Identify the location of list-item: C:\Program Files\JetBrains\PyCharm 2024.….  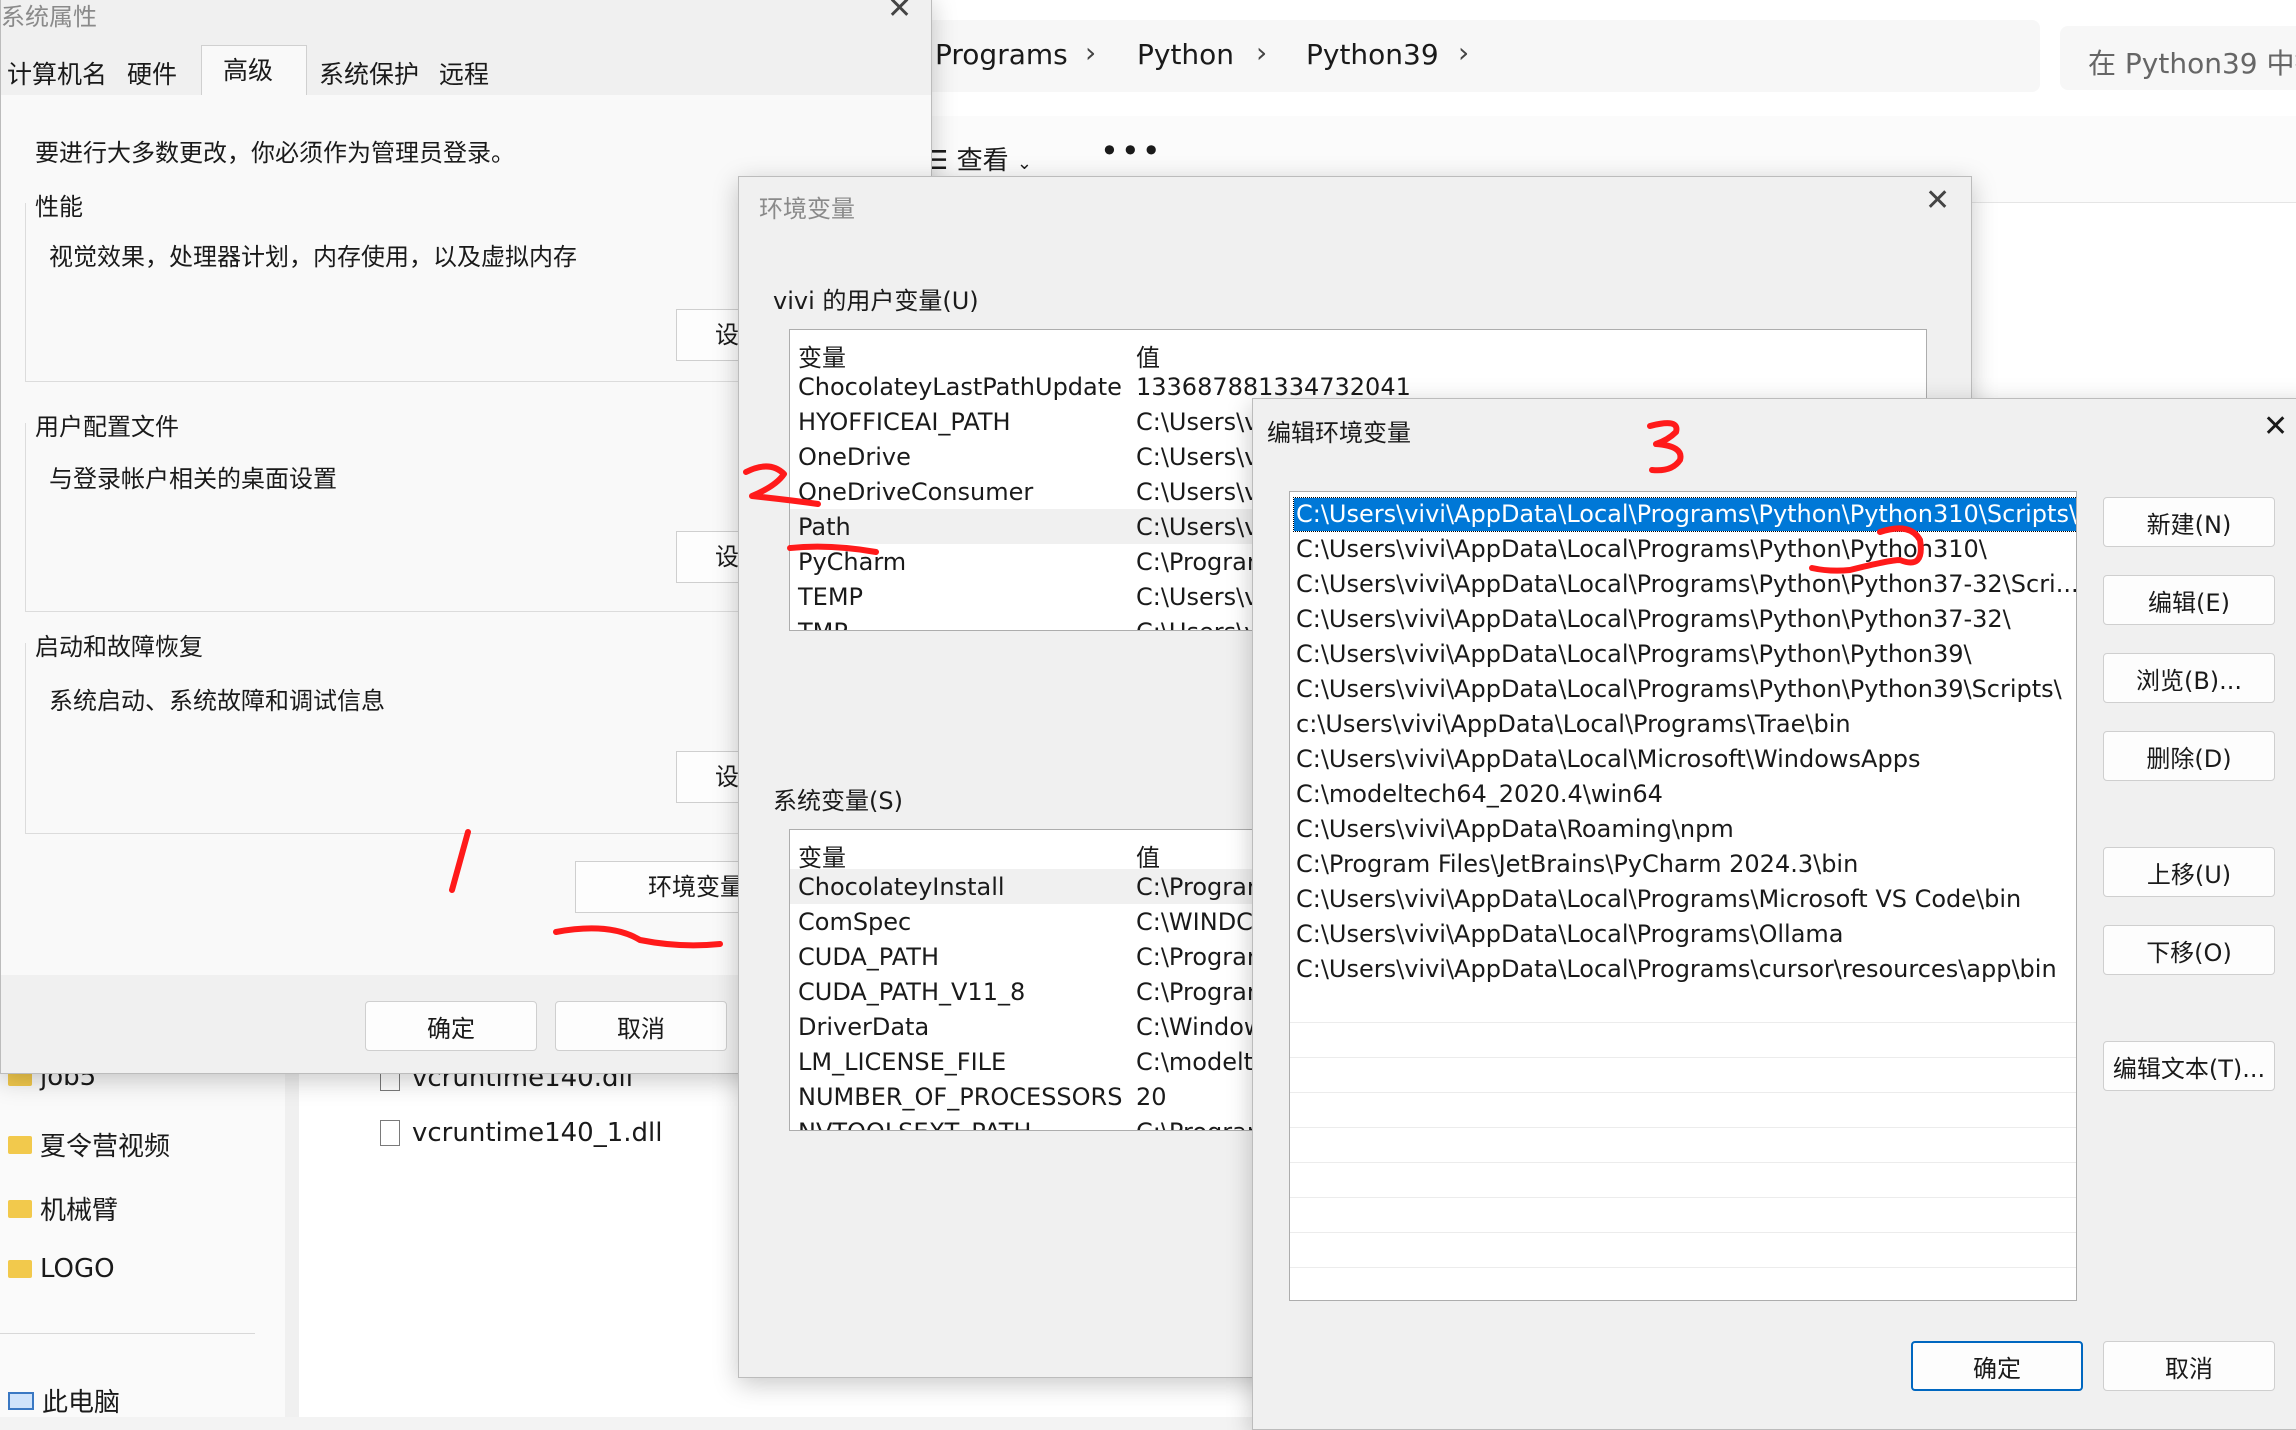
(1576, 864).